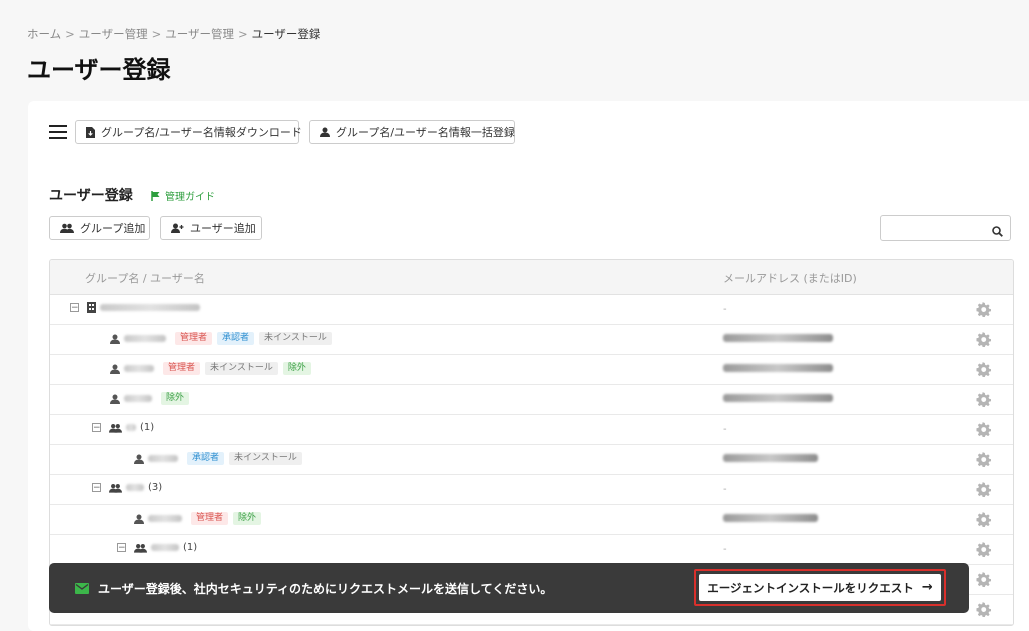 This screenshot has width=1029, height=631. Describe the element at coordinates (113, 228) in the screenshot. I see `add-group-label: グループ追加` at that location.